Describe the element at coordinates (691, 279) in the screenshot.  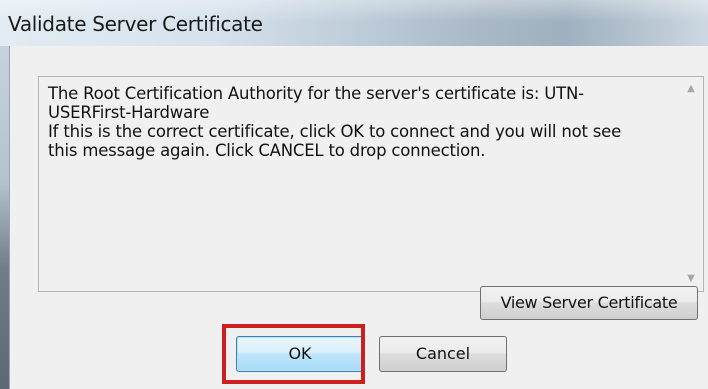
I see `scroll-down-icon: ▼` at that location.